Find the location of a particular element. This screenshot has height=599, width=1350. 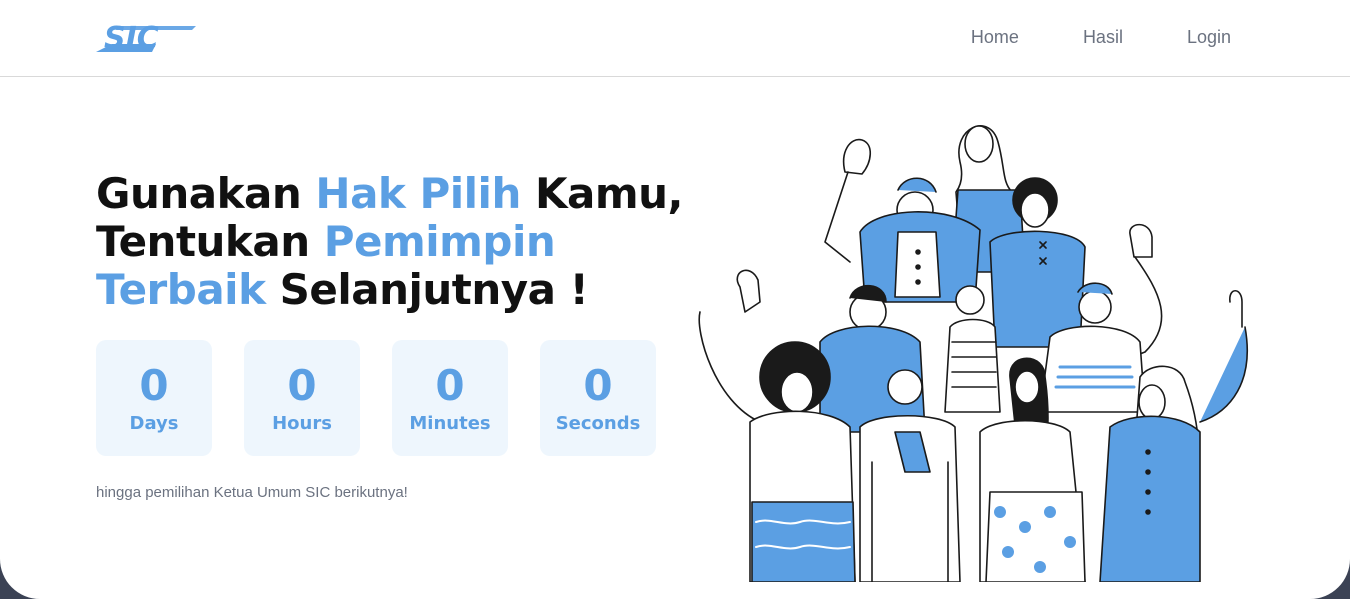

nav-home: Home is located at coordinates (995, 37).